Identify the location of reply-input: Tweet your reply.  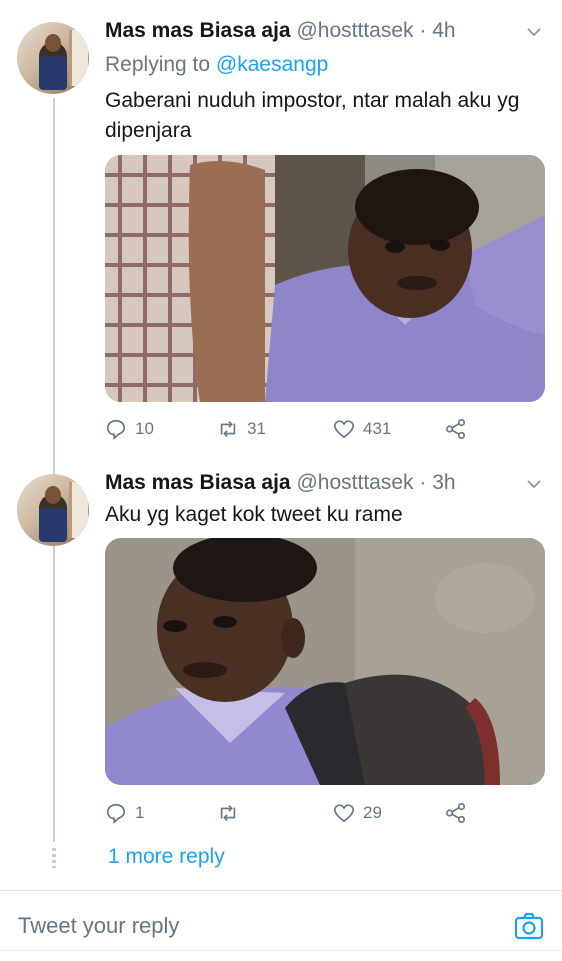
(98, 926).